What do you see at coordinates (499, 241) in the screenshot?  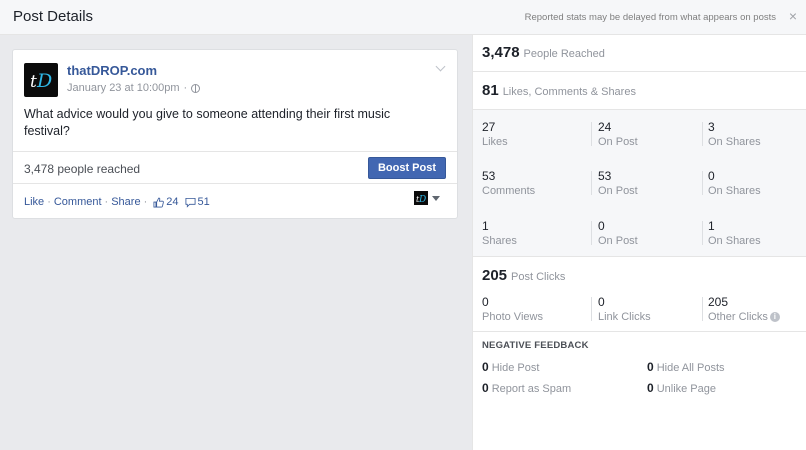 I see `stat-label: Shares` at bounding box center [499, 241].